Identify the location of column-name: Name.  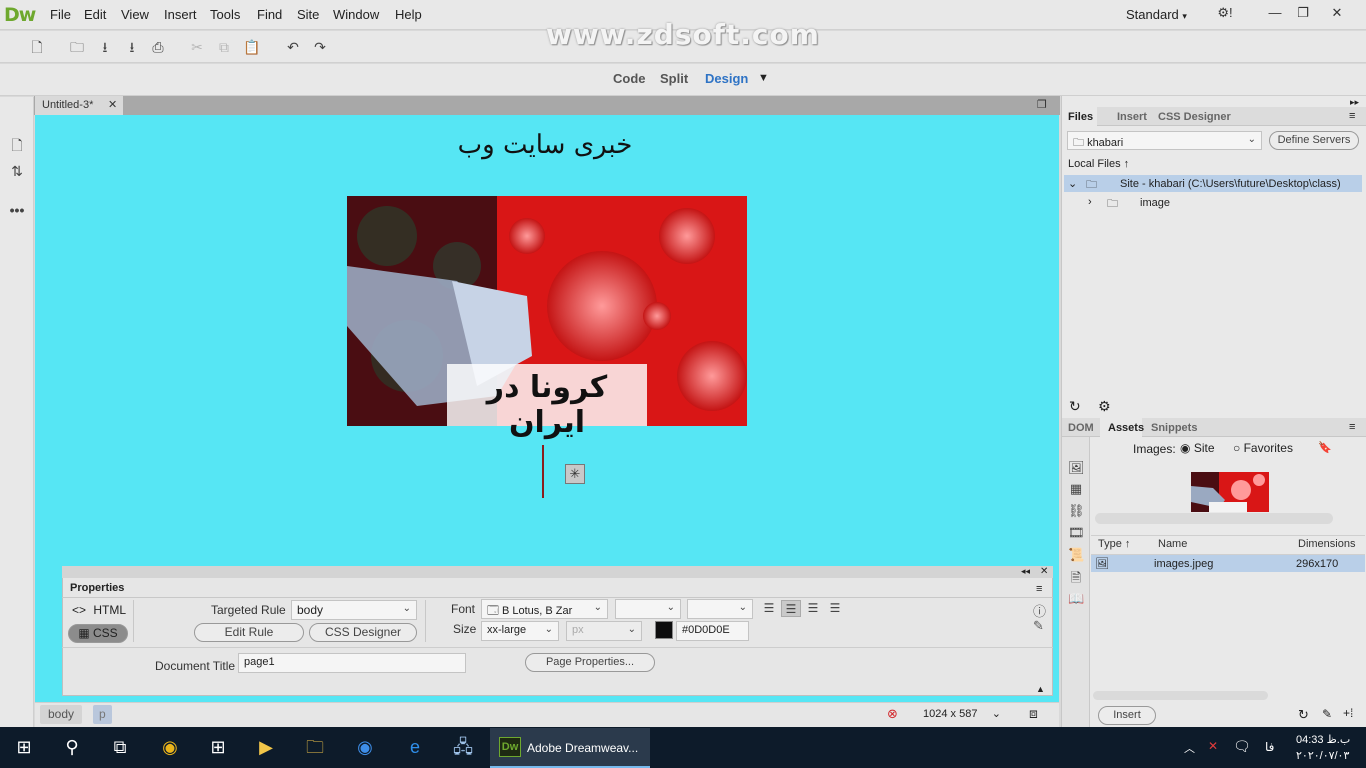
(1172, 544).